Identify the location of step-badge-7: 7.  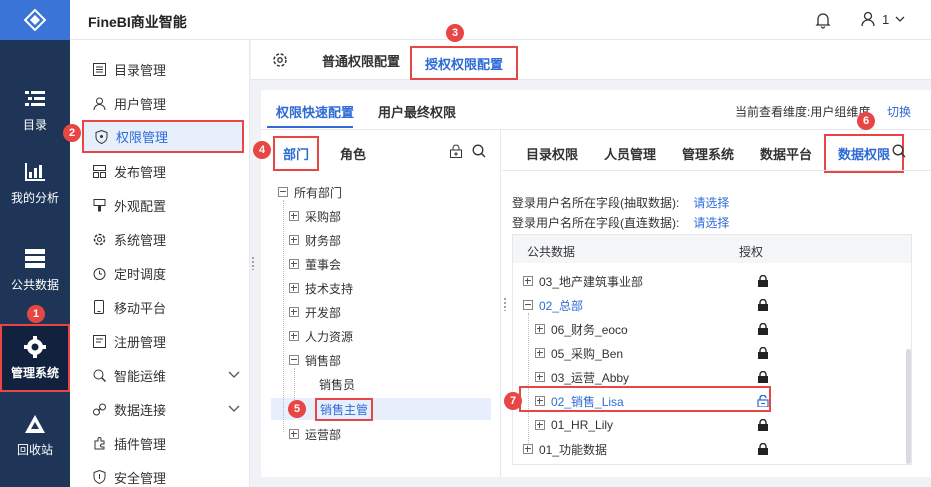
(513, 401).